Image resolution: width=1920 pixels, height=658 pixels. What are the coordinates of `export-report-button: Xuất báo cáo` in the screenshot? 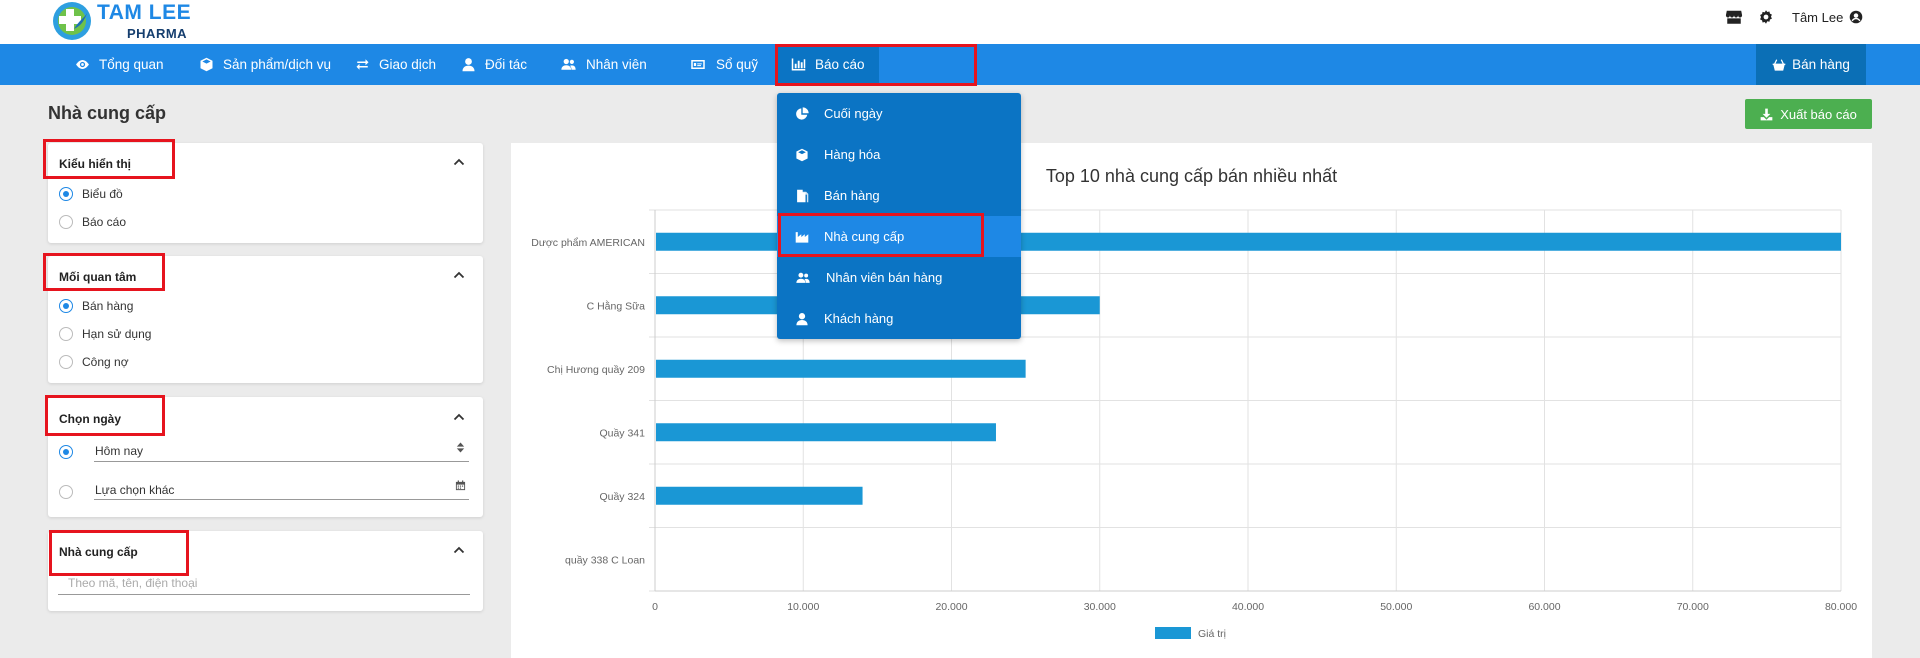 It's located at (1808, 114).